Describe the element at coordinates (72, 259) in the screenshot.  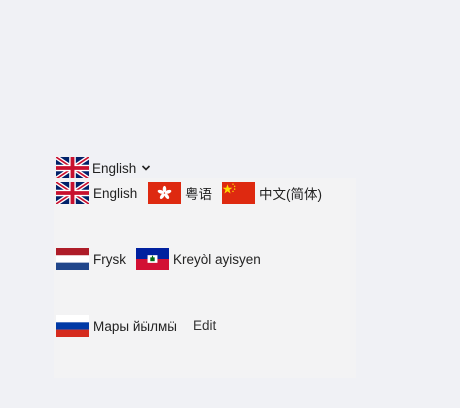
I see `netherlands-flag-icon` at that location.